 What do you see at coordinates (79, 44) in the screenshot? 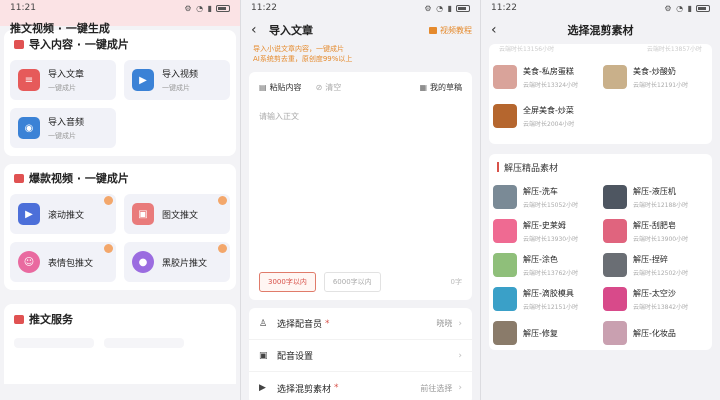
I see `section-title: 导入内容 · 一键成片` at bounding box center [79, 44].